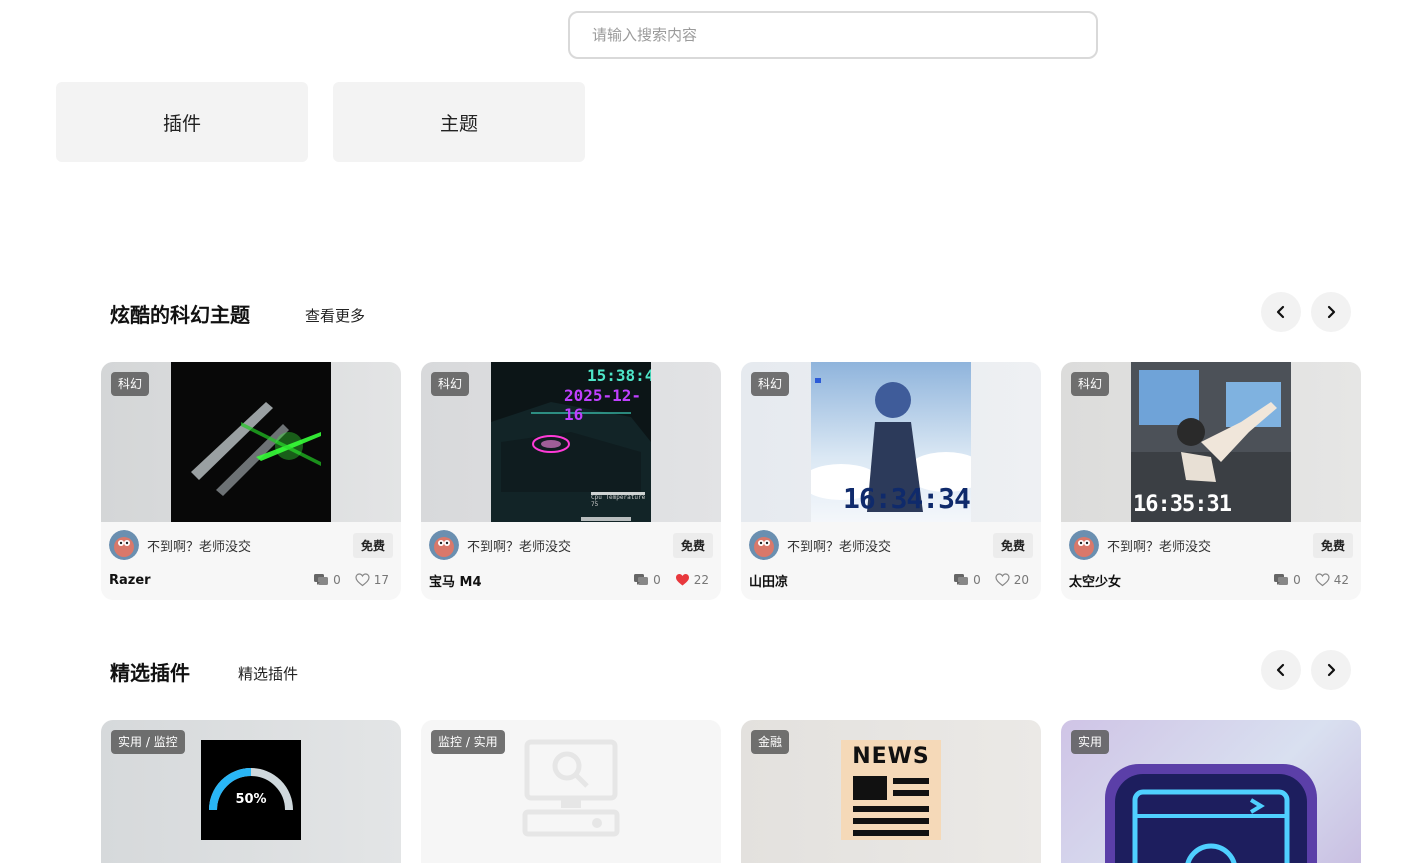  I want to click on thumbnail-bmw: 15:38:44 2025-12-16 Cpu Temperature 75, so click(571, 442).